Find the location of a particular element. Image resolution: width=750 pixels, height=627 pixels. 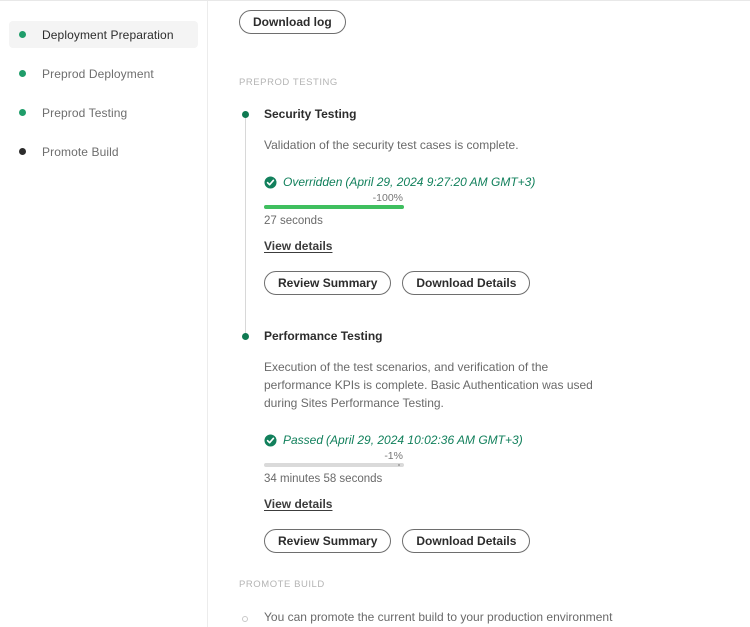

progress-bar-container: -100% is located at coordinates (334, 200).